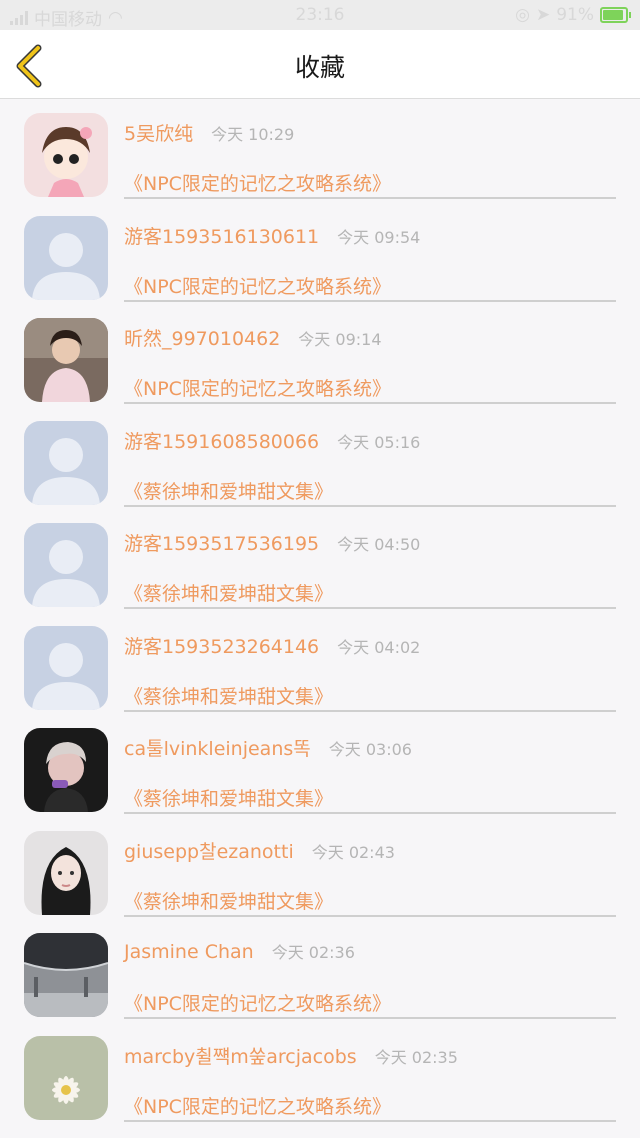  I want to click on list-item: 昕然_997010462 今天 09:14 《NPC限定的记忆之攻略系统》, so click(320, 355).